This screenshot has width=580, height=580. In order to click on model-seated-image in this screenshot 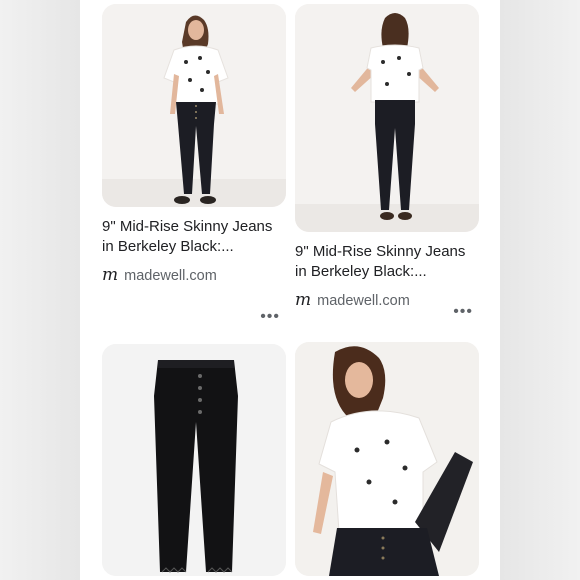, I will do `click(387, 459)`.